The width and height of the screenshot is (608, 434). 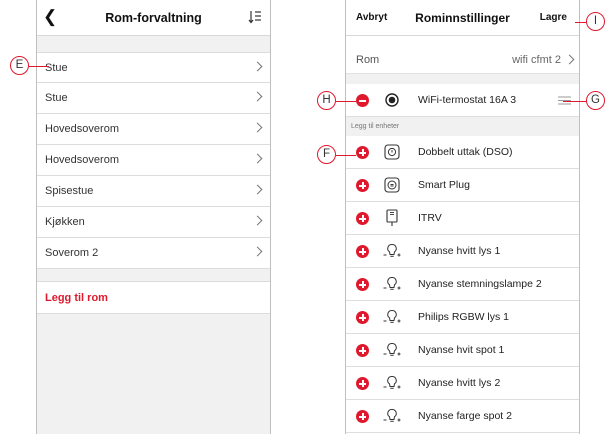 I want to click on device-name: Nyanse hvitt lys 1, so click(x=459, y=251).